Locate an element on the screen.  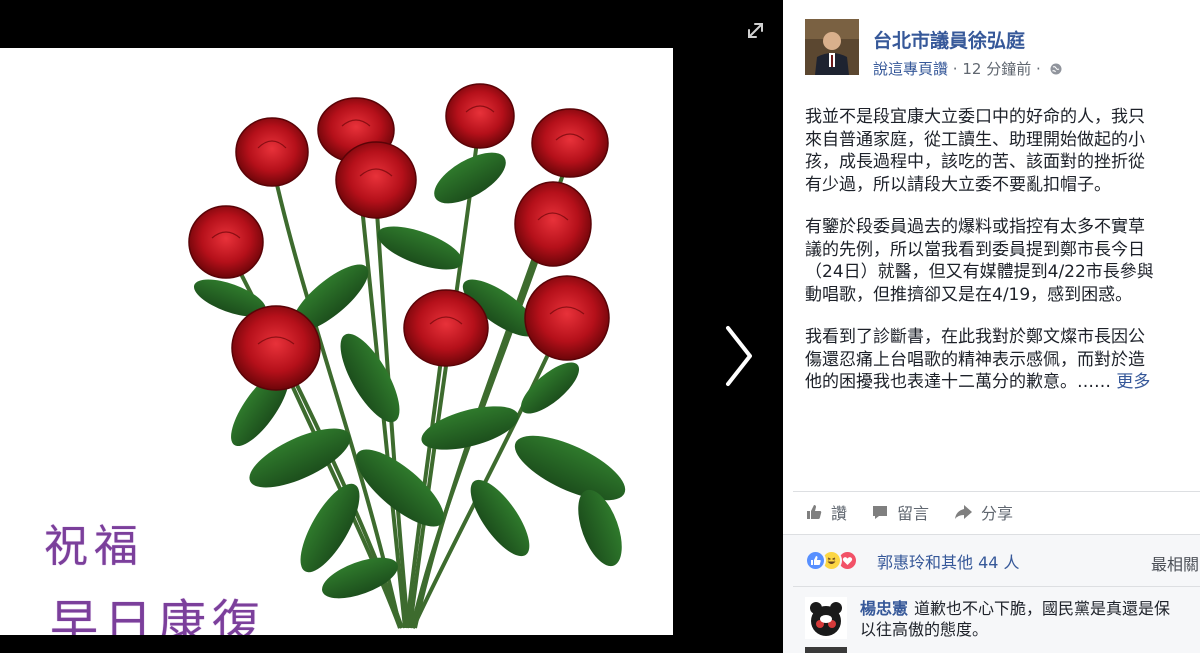
comment-bubble-icon is located at coordinates (880, 512).